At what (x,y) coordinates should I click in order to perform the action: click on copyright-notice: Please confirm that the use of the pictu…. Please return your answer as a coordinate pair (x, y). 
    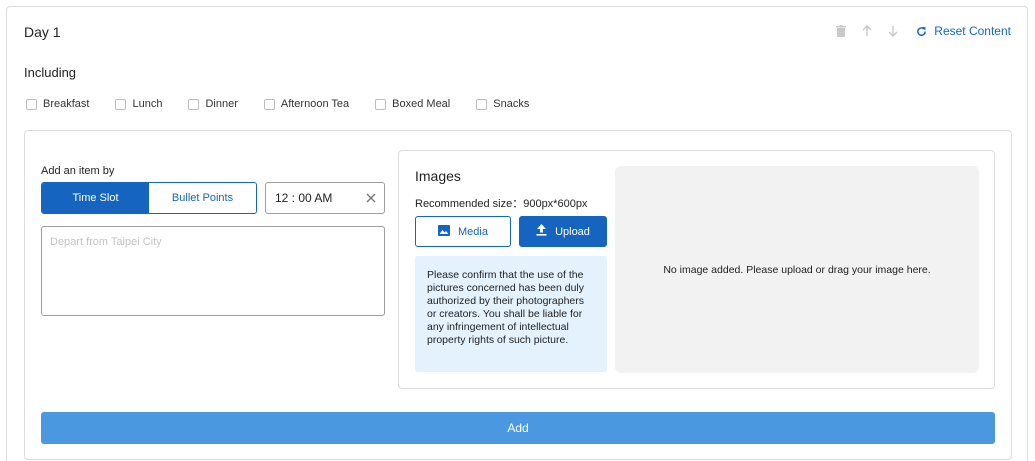
    Looking at the image, I should click on (511, 314).